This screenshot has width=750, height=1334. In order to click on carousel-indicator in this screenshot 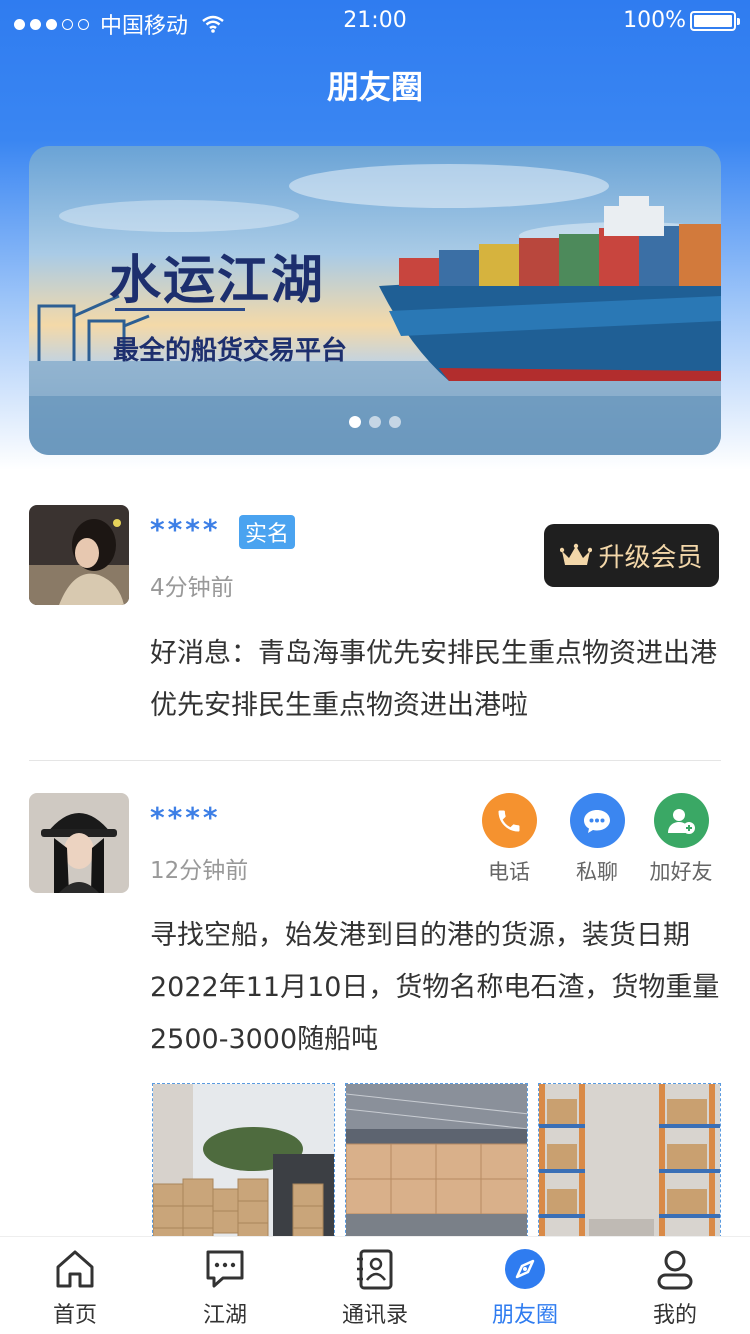, I will do `click(375, 422)`.